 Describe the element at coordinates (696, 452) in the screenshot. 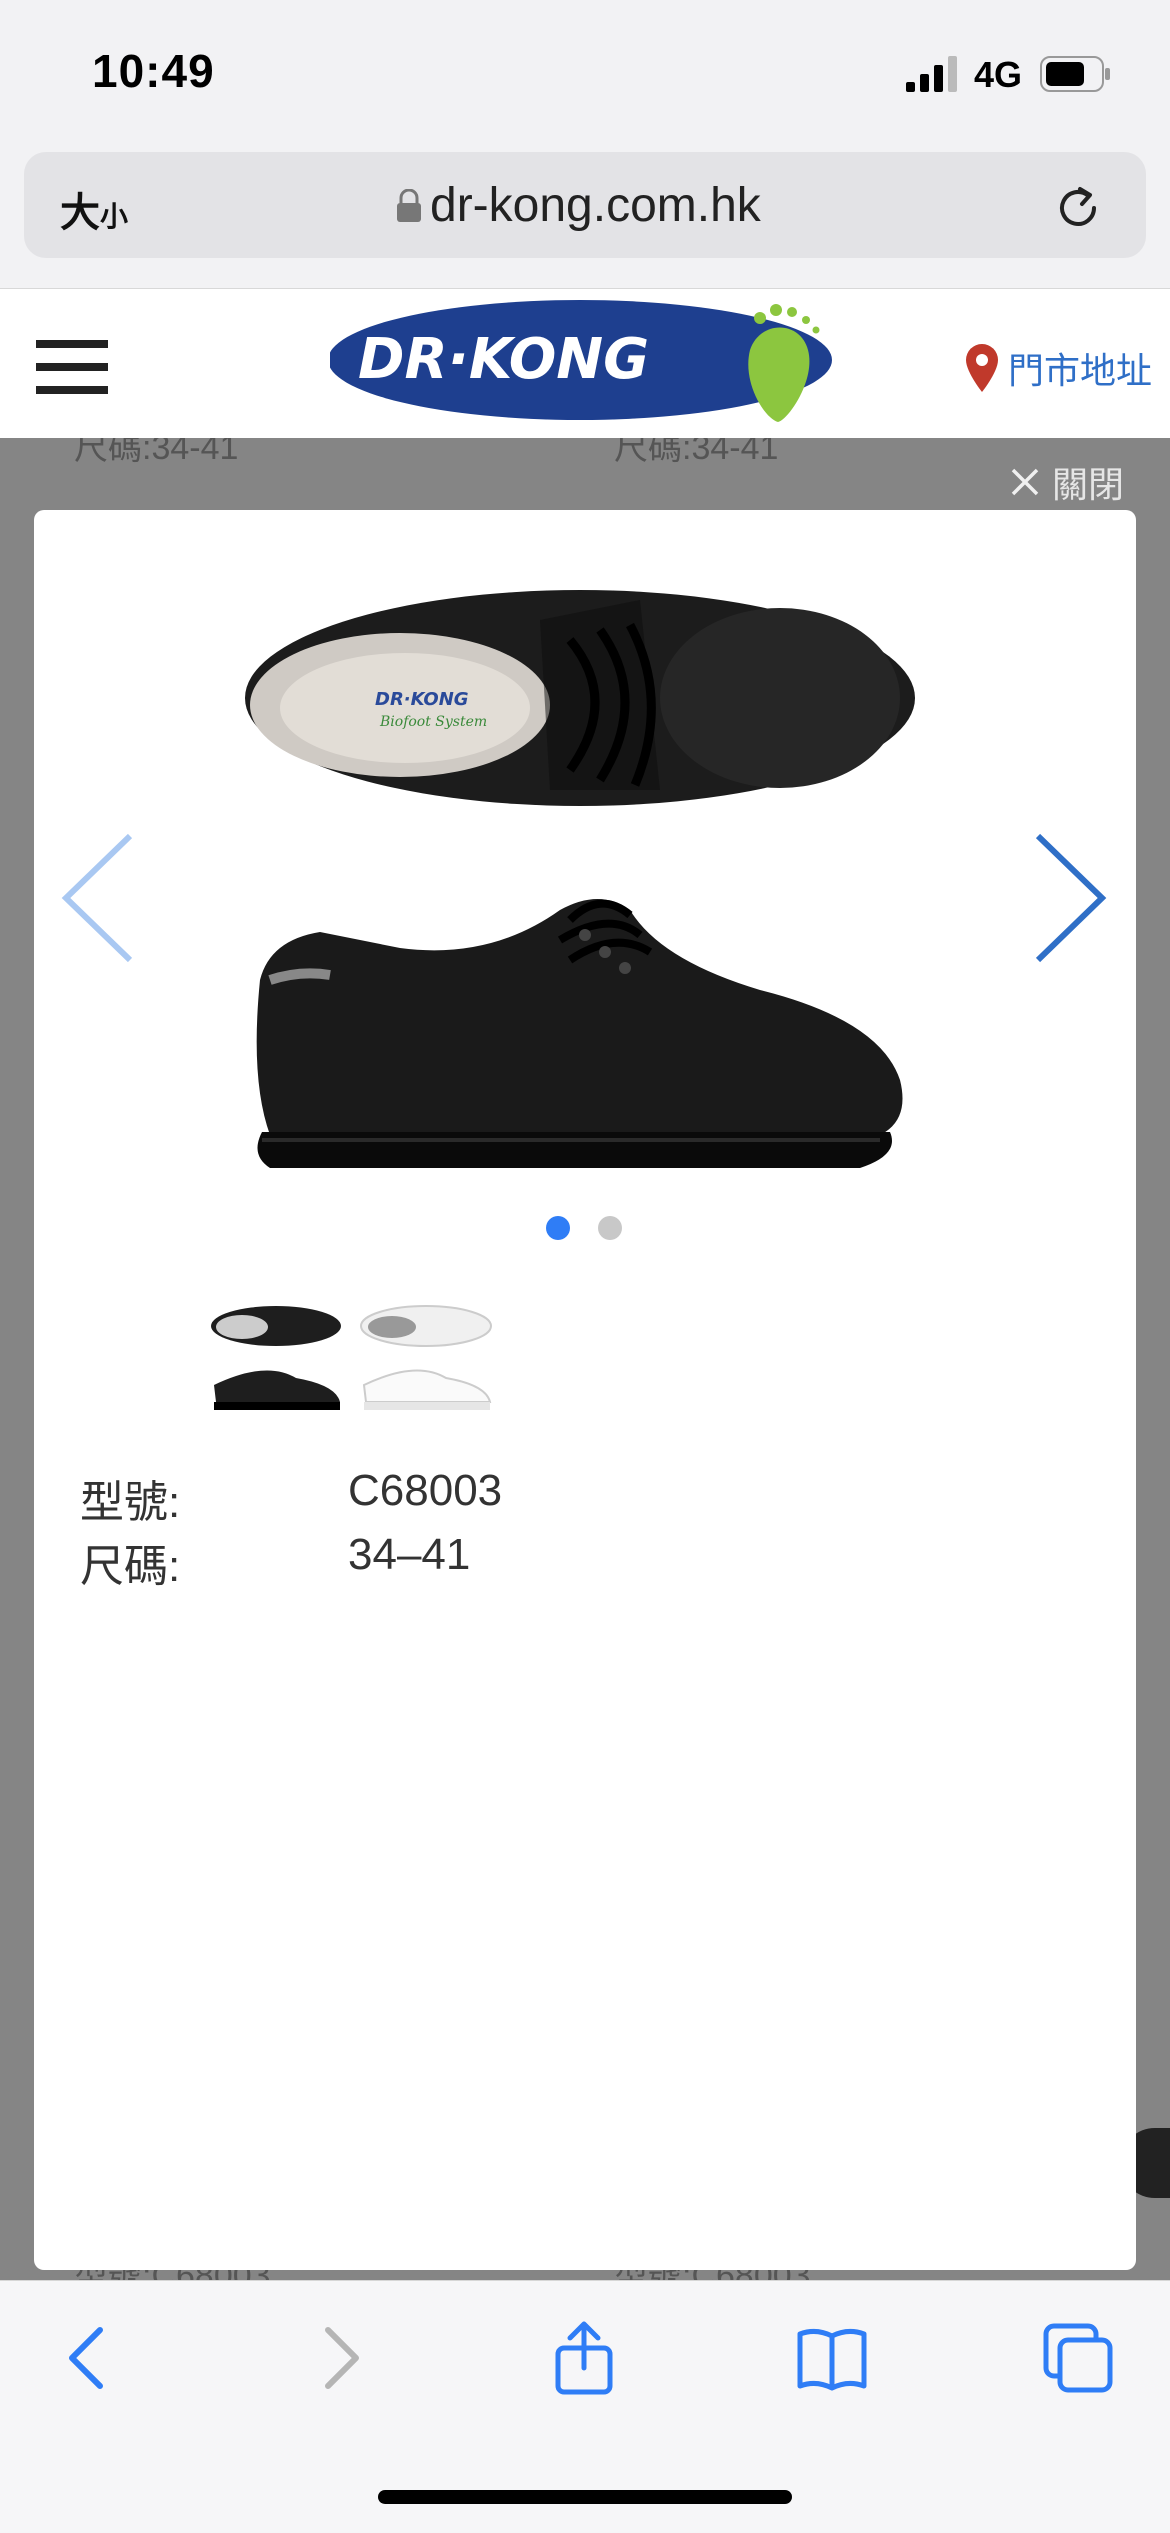

I see `bg-size-right: 尺碼:34-41` at that location.